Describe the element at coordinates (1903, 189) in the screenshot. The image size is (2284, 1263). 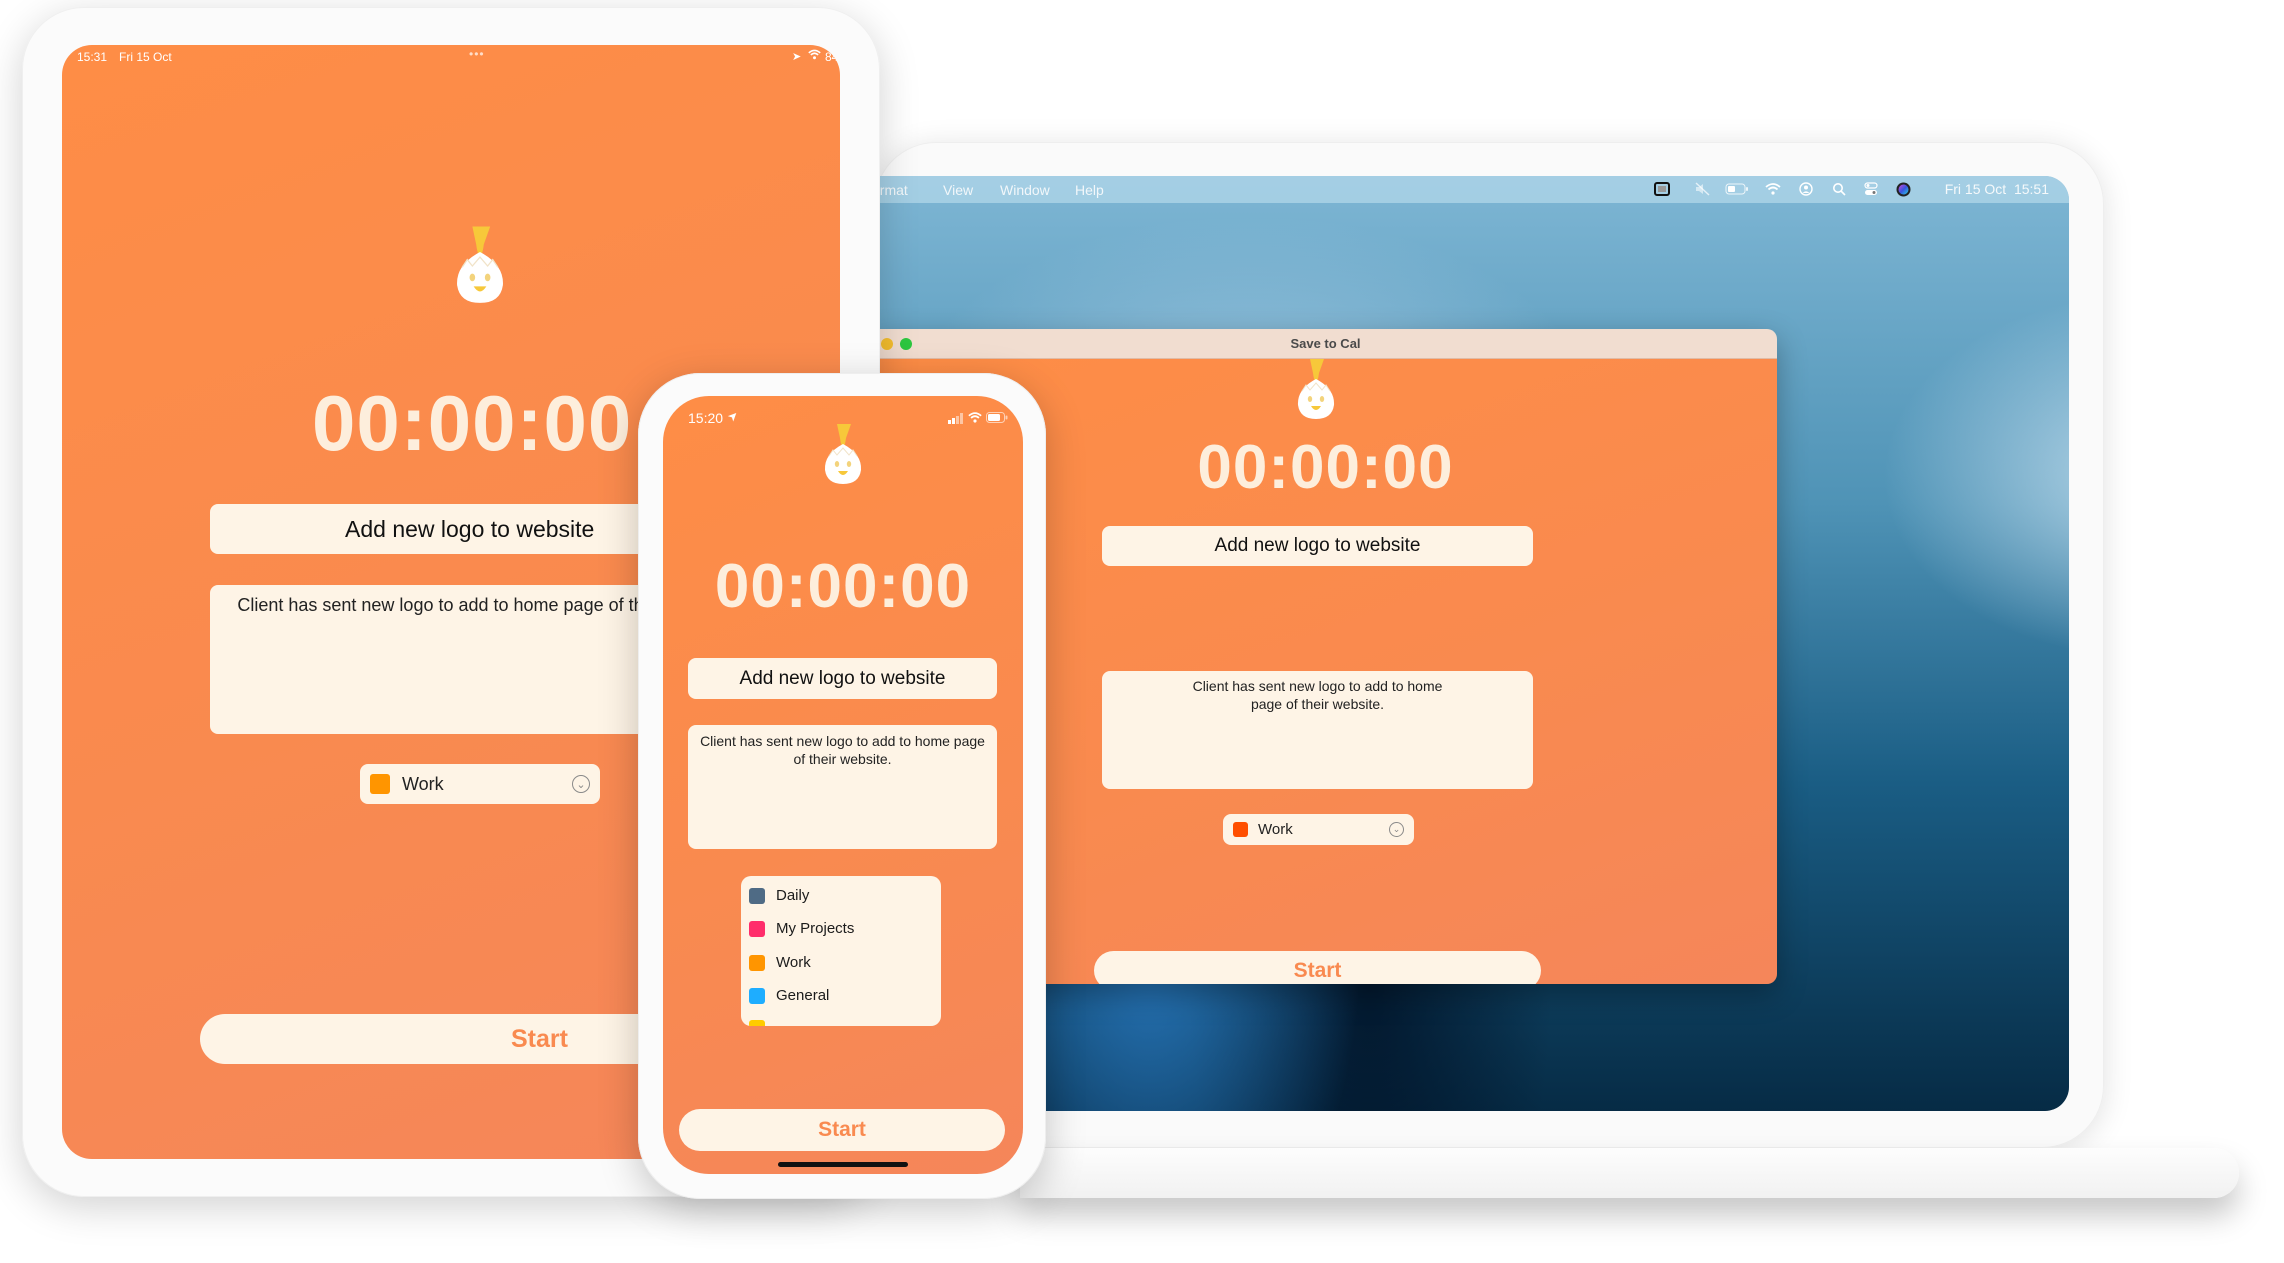
I see `siri-icon` at that location.